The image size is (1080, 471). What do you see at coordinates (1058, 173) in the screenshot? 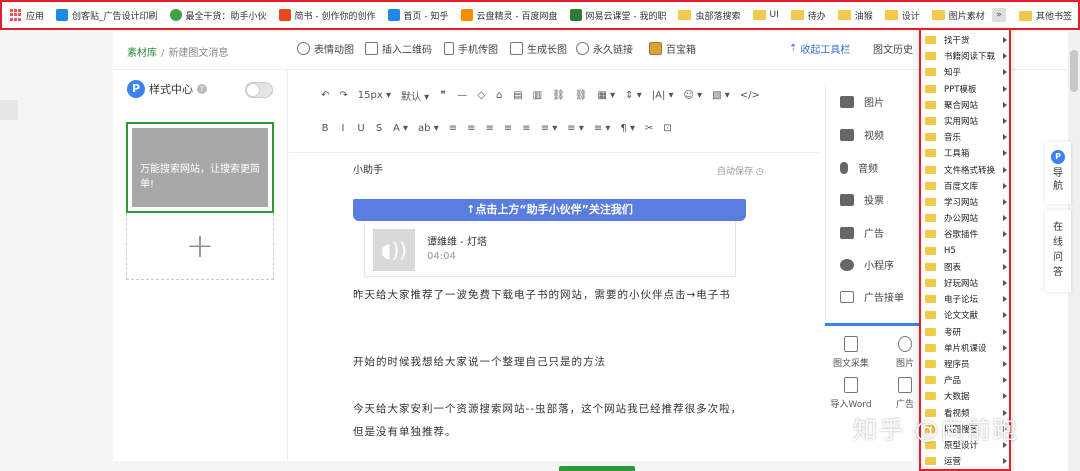
I see `guide-widget: P 导航` at bounding box center [1058, 173].